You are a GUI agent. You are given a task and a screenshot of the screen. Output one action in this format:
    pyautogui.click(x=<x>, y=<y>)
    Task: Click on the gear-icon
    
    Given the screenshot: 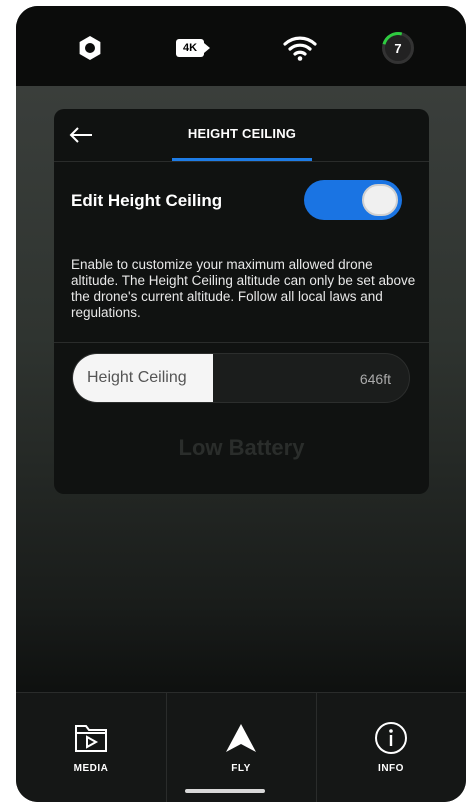 What is the action you would take?
    pyautogui.click(x=90, y=48)
    